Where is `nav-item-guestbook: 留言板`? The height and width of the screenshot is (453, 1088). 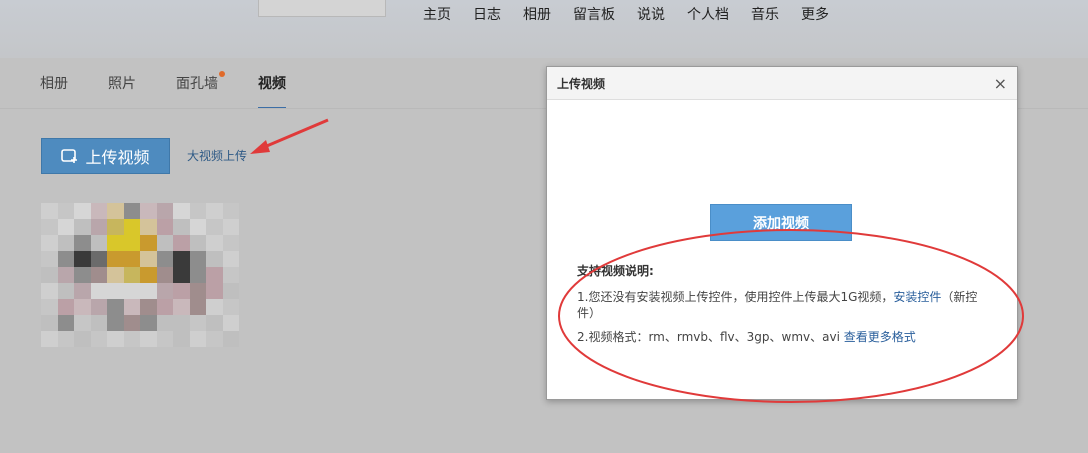 nav-item-guestbook: 留言板 is located at coordinates (594, 14).